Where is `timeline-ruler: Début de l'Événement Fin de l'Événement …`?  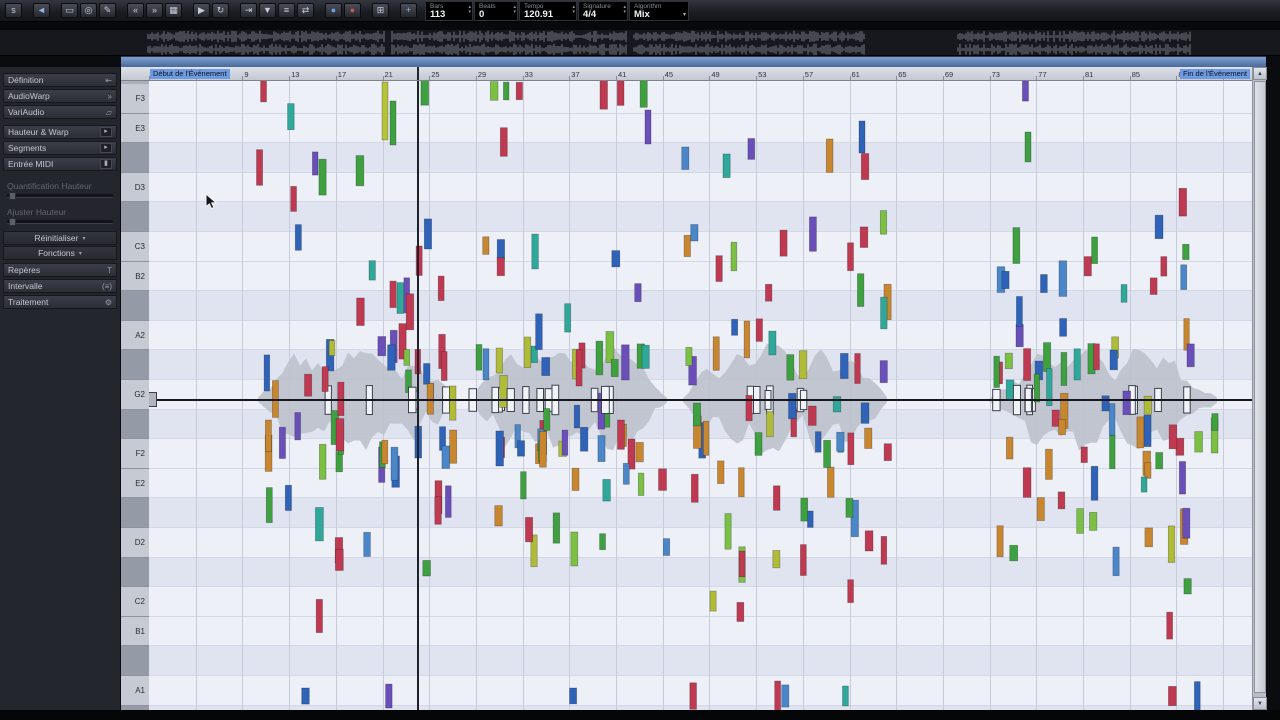
timeline-ruler: Début de l'Événement Fin de l'Événement … is located at coordinates (693, 74).